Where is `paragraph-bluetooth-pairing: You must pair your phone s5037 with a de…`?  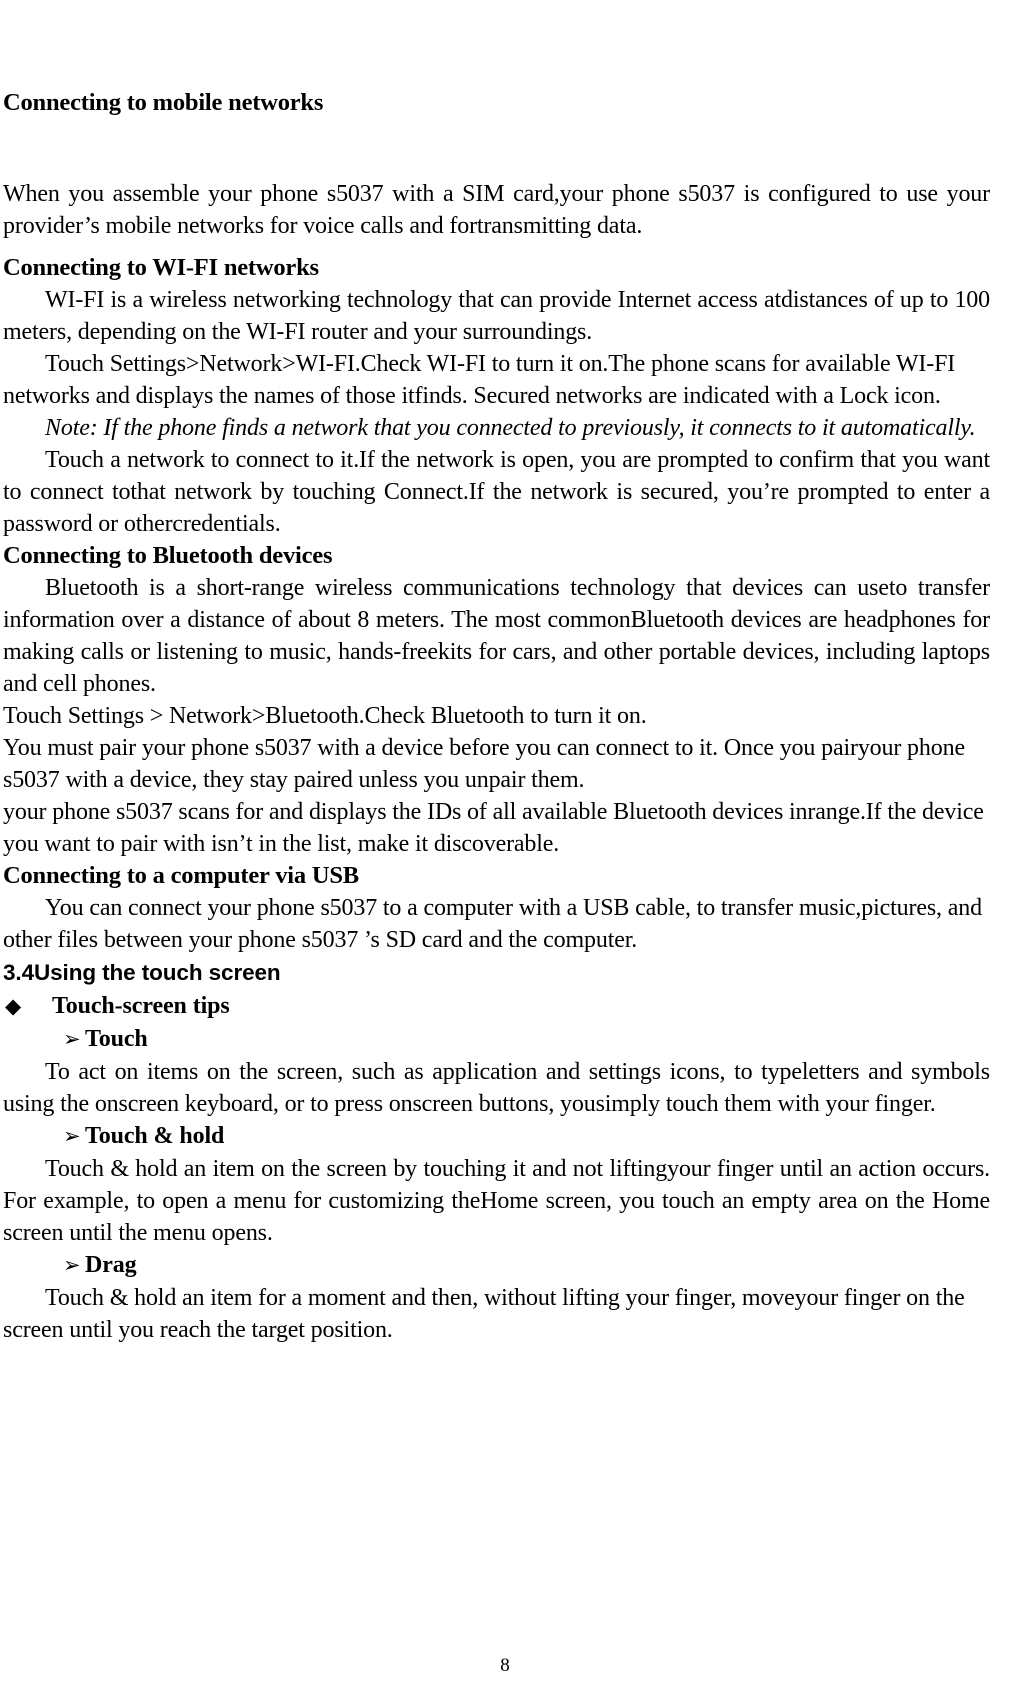
paragraph-bluetooth-pairing: You must pair your phone s5037 with a de… is located at coordinates (484, 764).